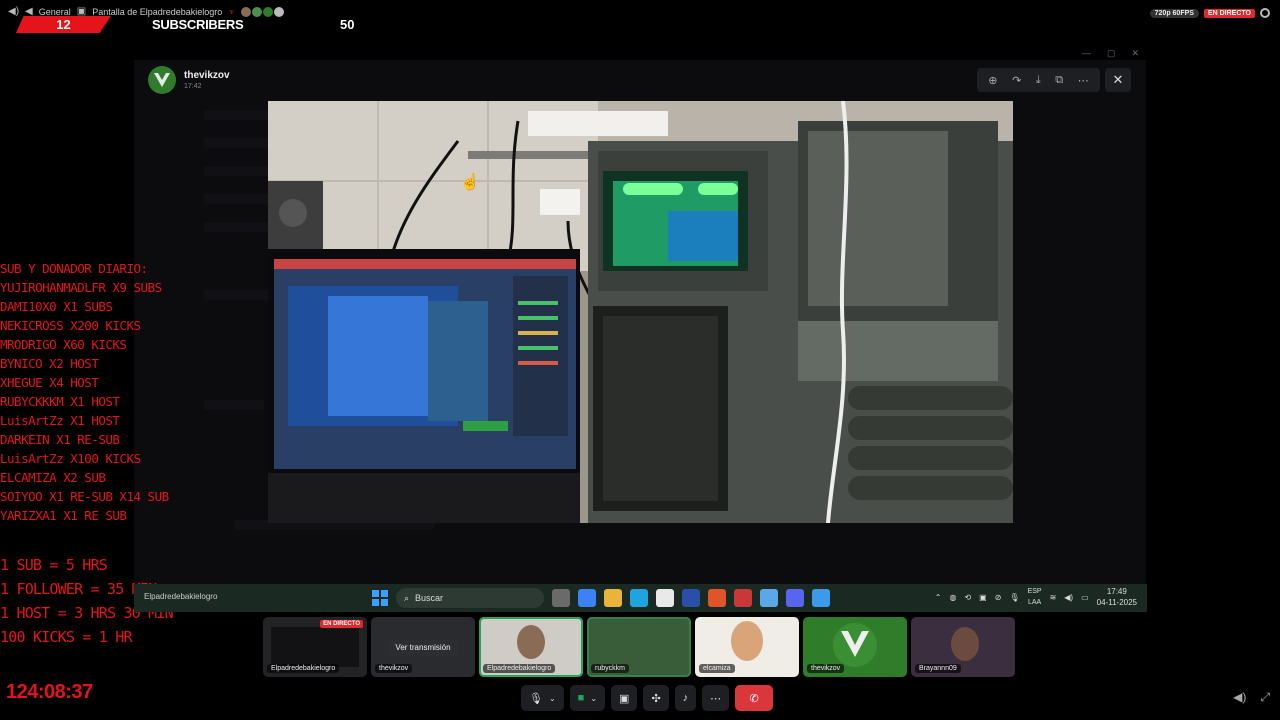 The image size is (1280, 720). I want to click on taskbar-clock: 17:49 04-11-2025, so click(1117, 597).